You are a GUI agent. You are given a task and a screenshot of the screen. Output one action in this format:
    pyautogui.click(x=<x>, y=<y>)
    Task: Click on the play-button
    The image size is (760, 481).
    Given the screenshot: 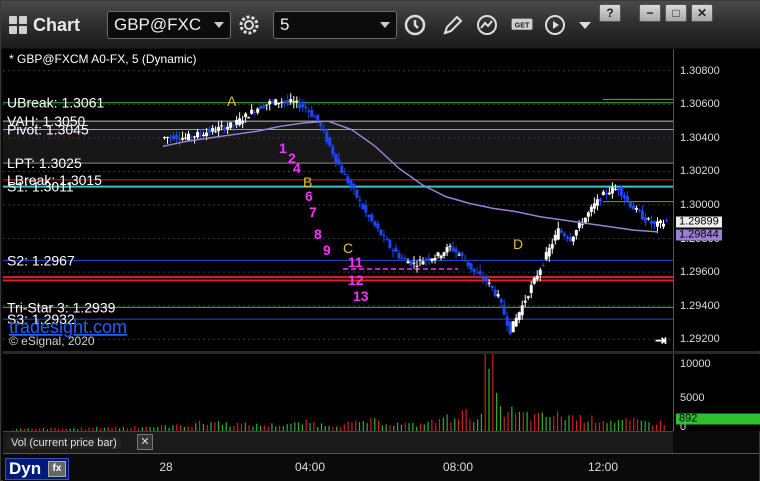 What is the action you would take?
    pyautogui.click(x=555, y=25)
    